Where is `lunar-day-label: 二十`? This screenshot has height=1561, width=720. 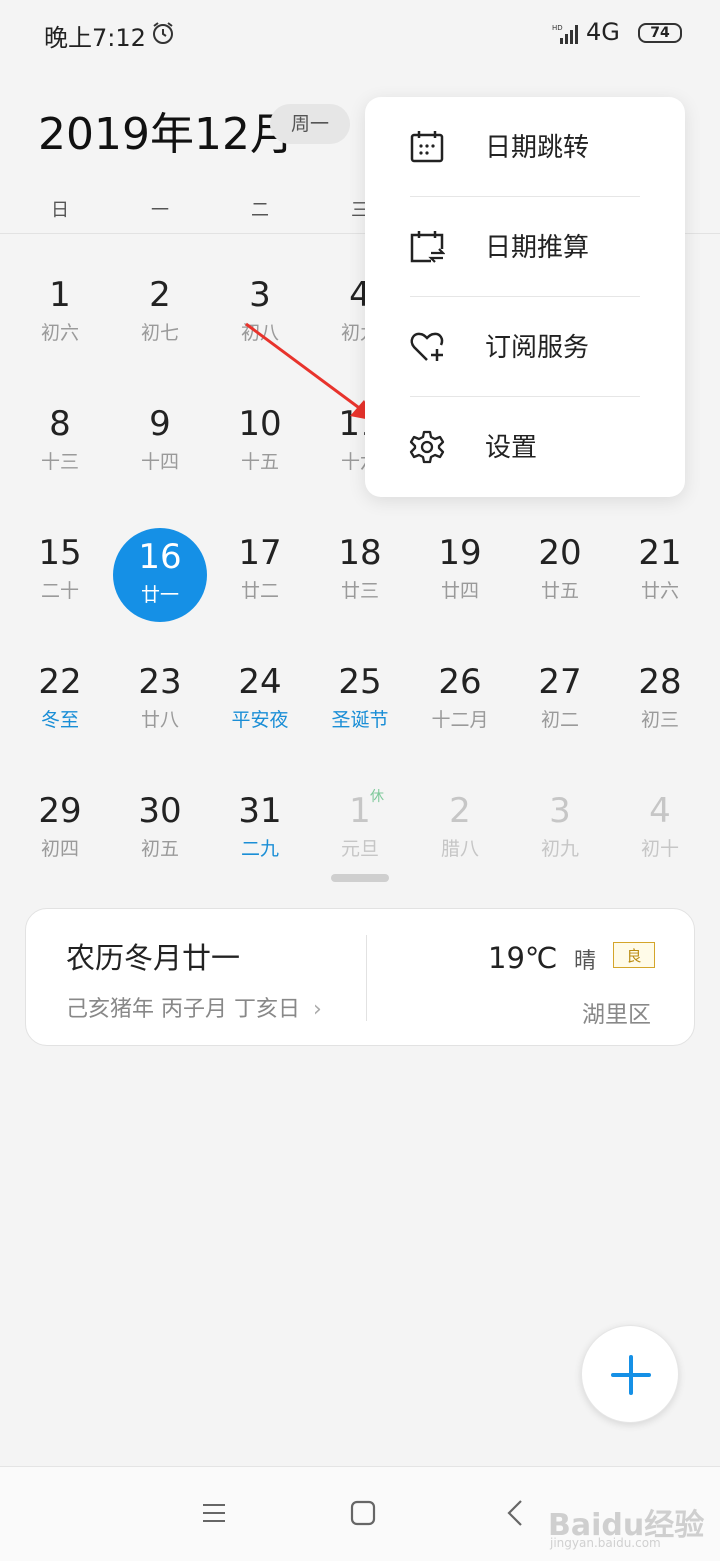 lunar-day-label: 二十 is located at coordinates (59, 591).